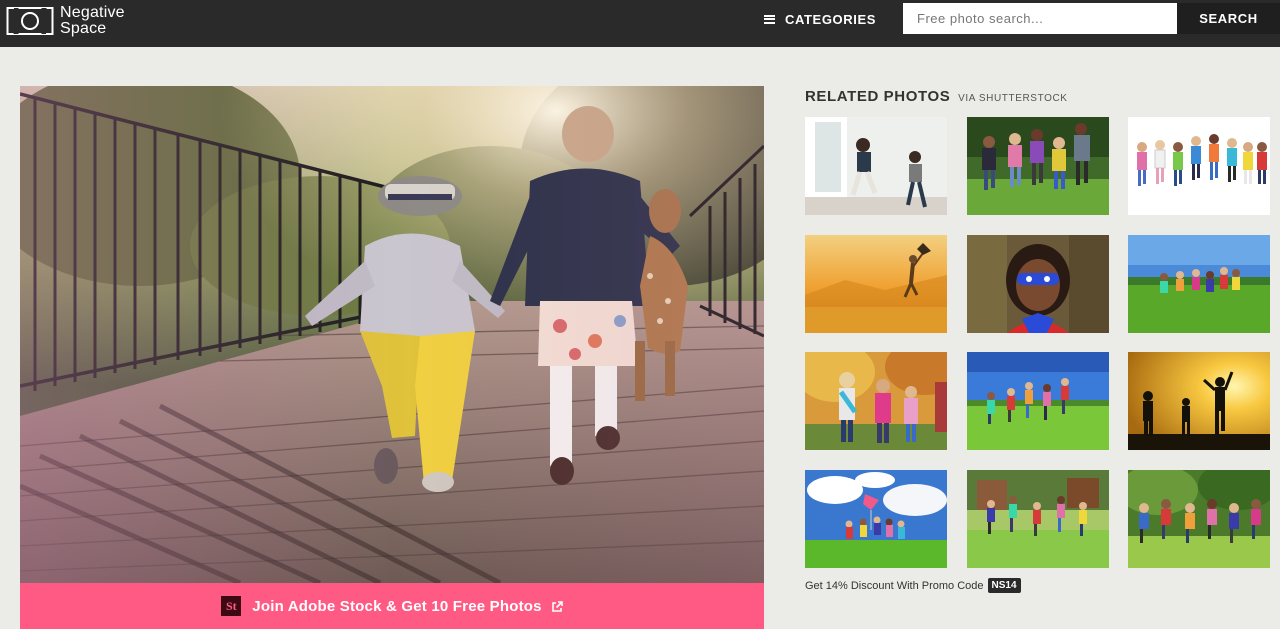 This screenshot has height=629, width=1280. I want to click on thumb-kids-running-meadow, so click(1038, 401).